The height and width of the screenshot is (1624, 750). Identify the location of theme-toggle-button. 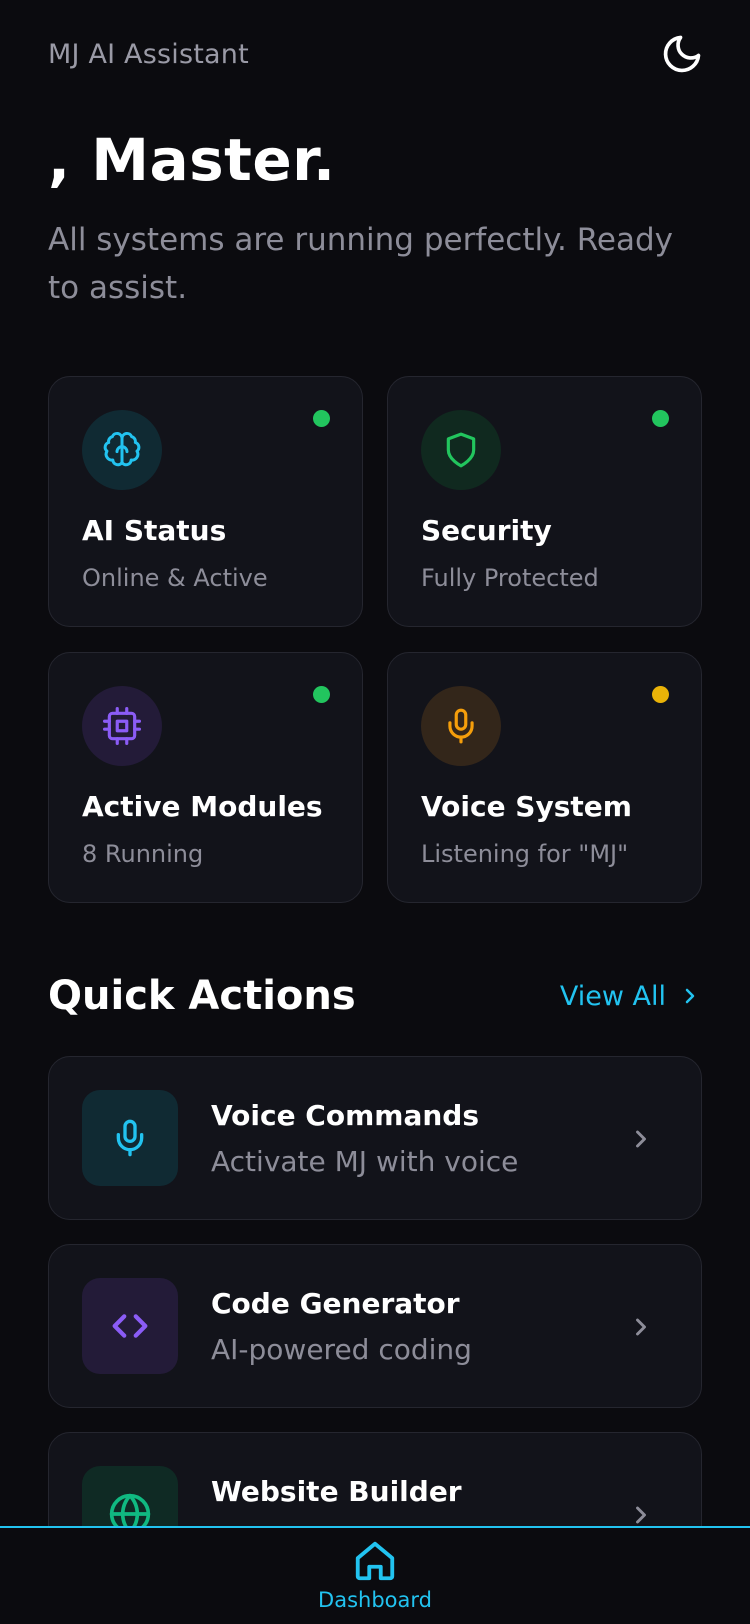
(682, 54).